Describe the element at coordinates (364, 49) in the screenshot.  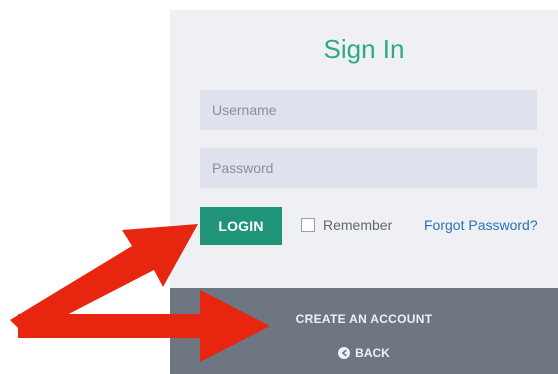
I see `page-title: Sign In` at that location.